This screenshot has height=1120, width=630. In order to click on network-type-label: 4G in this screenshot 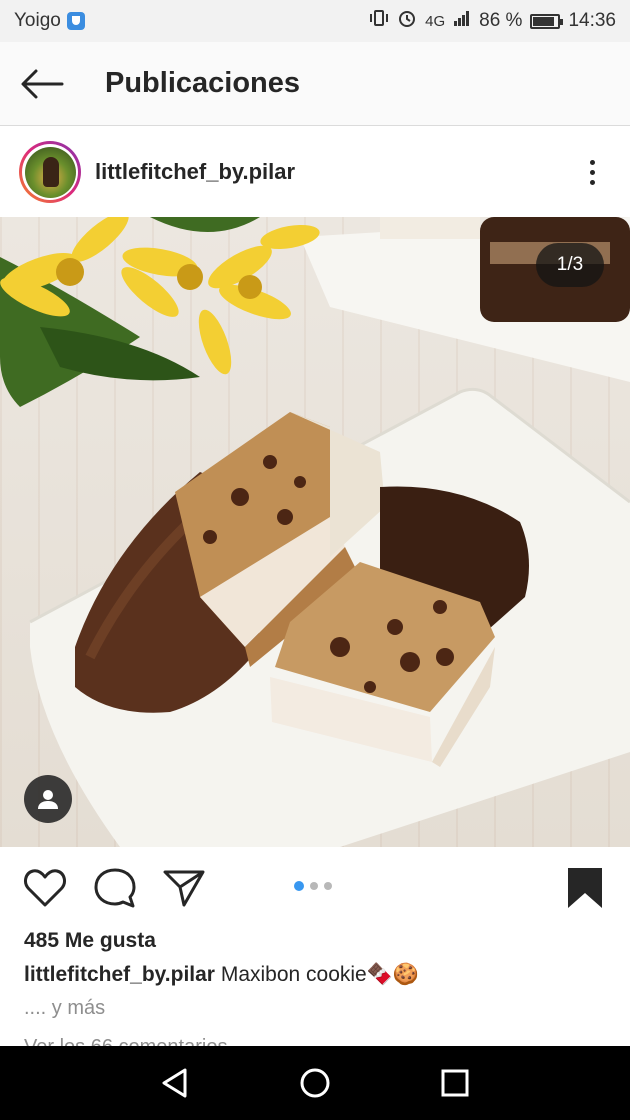, I will do `click(435, 21)`.